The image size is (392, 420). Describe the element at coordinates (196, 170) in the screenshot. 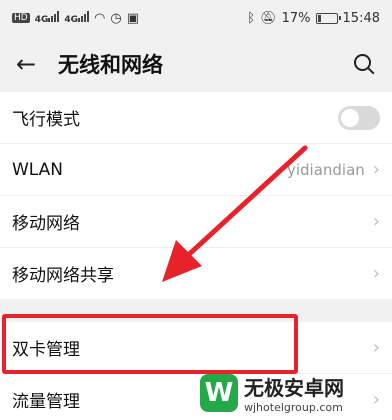

I see `setting-wlan: WLAN yidiandian ›` at that location.